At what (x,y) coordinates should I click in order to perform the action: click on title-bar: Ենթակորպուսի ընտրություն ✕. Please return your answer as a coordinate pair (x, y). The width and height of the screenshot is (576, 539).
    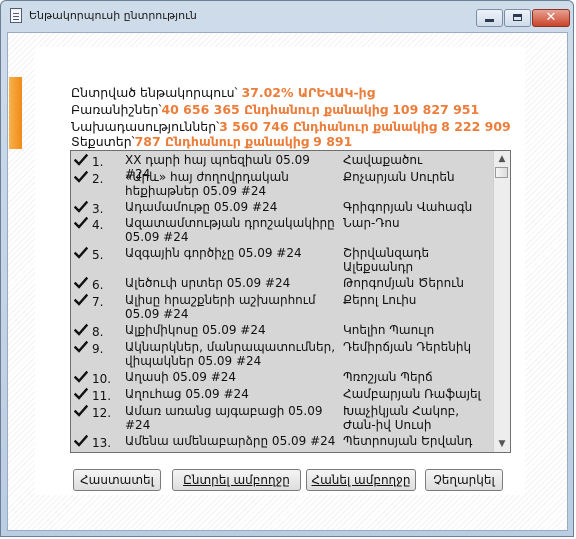
    Looking at the image, I should click on (287, 16).